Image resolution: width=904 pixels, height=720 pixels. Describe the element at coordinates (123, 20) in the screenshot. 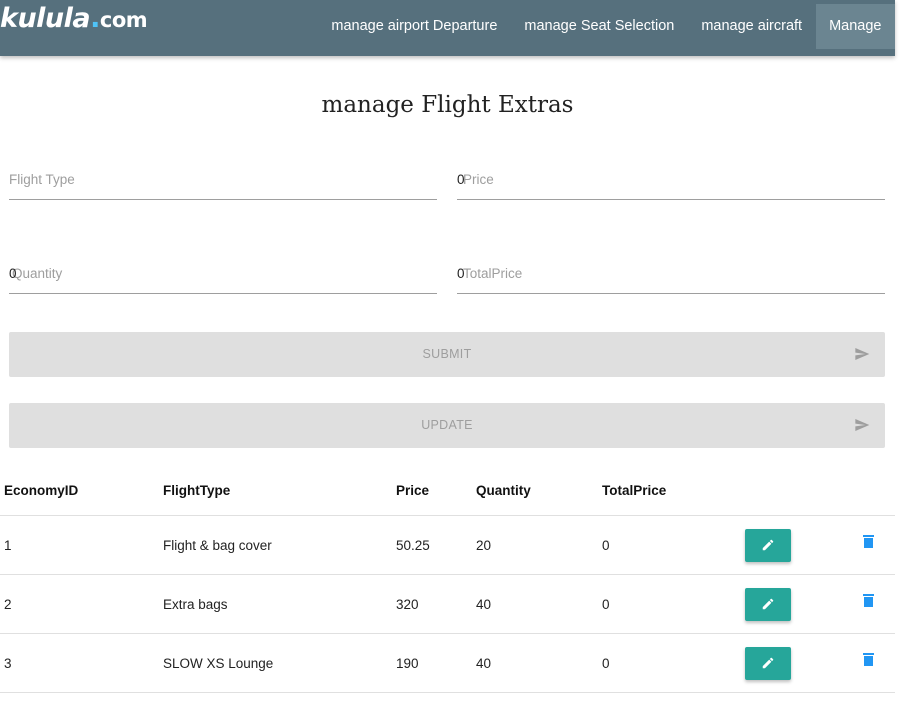

I see `logo-com-text: com` at that location.